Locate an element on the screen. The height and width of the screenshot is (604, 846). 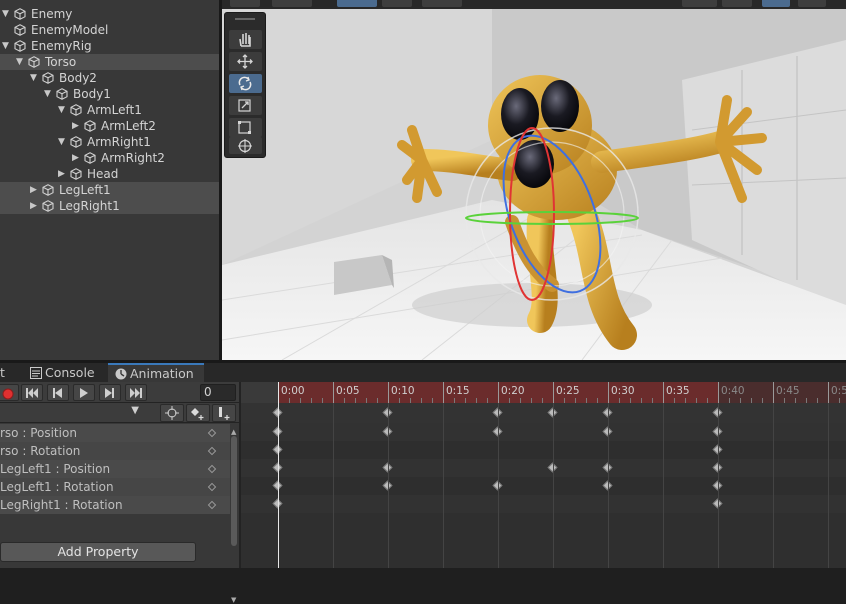
first-frame-button is located at coordinates (32, 392).